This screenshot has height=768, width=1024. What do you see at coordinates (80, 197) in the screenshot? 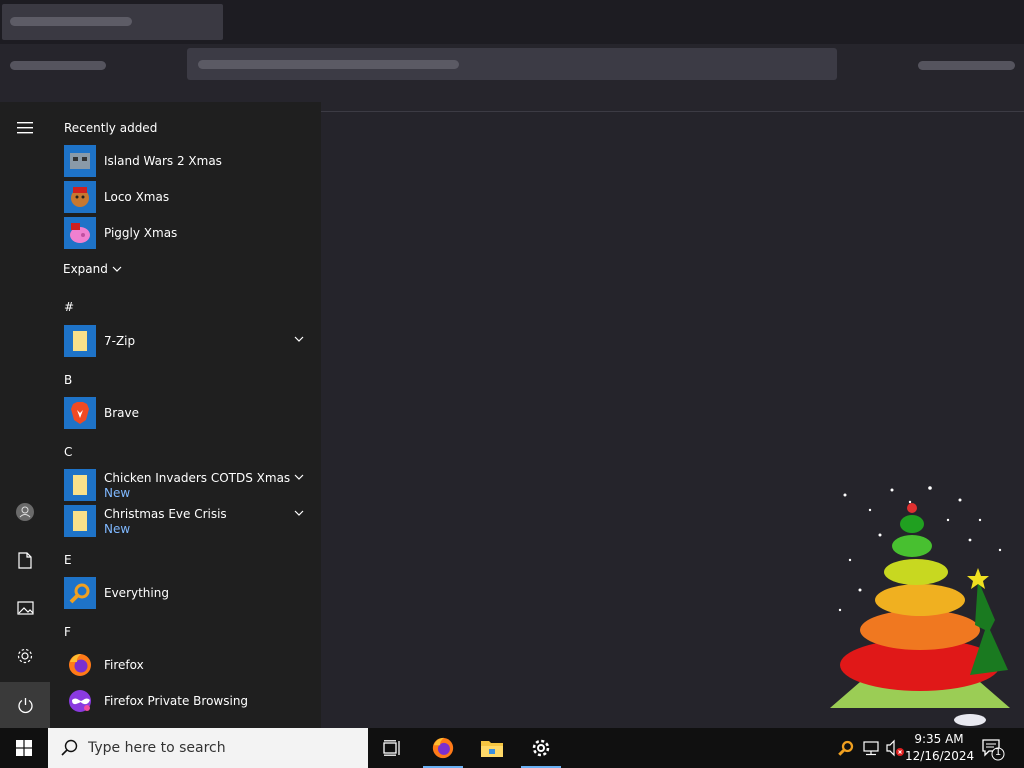
I see `loco-xmas-icon` at bounding box center [80, 197].